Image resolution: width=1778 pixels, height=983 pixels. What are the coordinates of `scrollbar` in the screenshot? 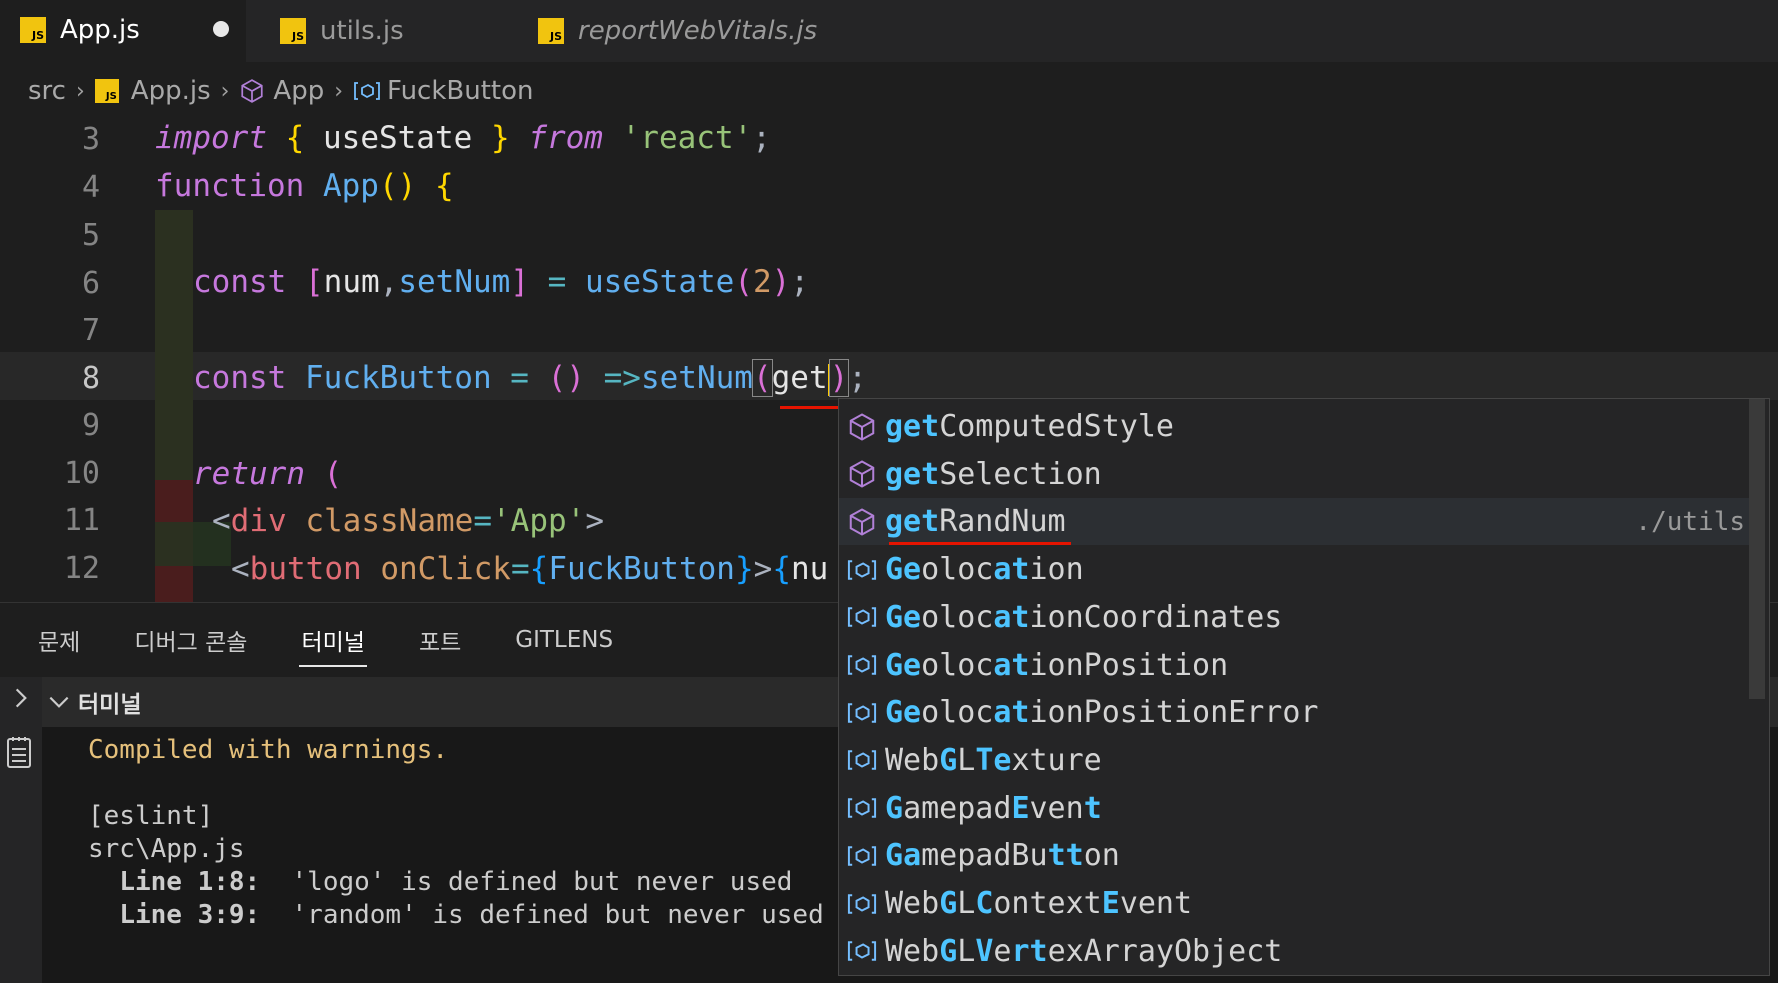 It's located at (1757, 549).